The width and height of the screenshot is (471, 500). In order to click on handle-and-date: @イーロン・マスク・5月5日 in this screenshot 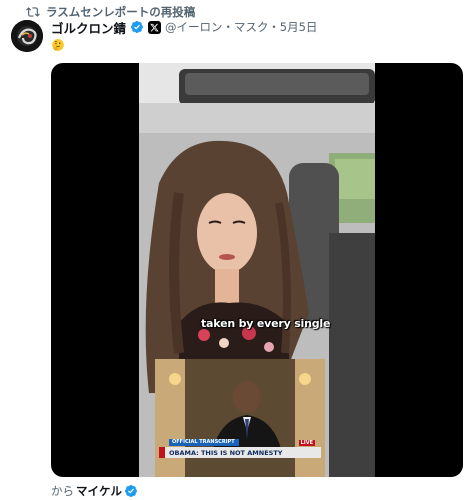, I will do `click(241, 27)`.